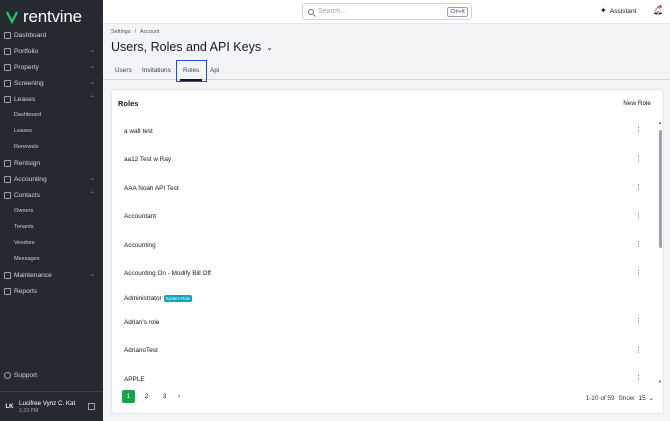  Describe the element at coordinates (7, 35) in the screenshot. I see `dashboard-icon` at that location.